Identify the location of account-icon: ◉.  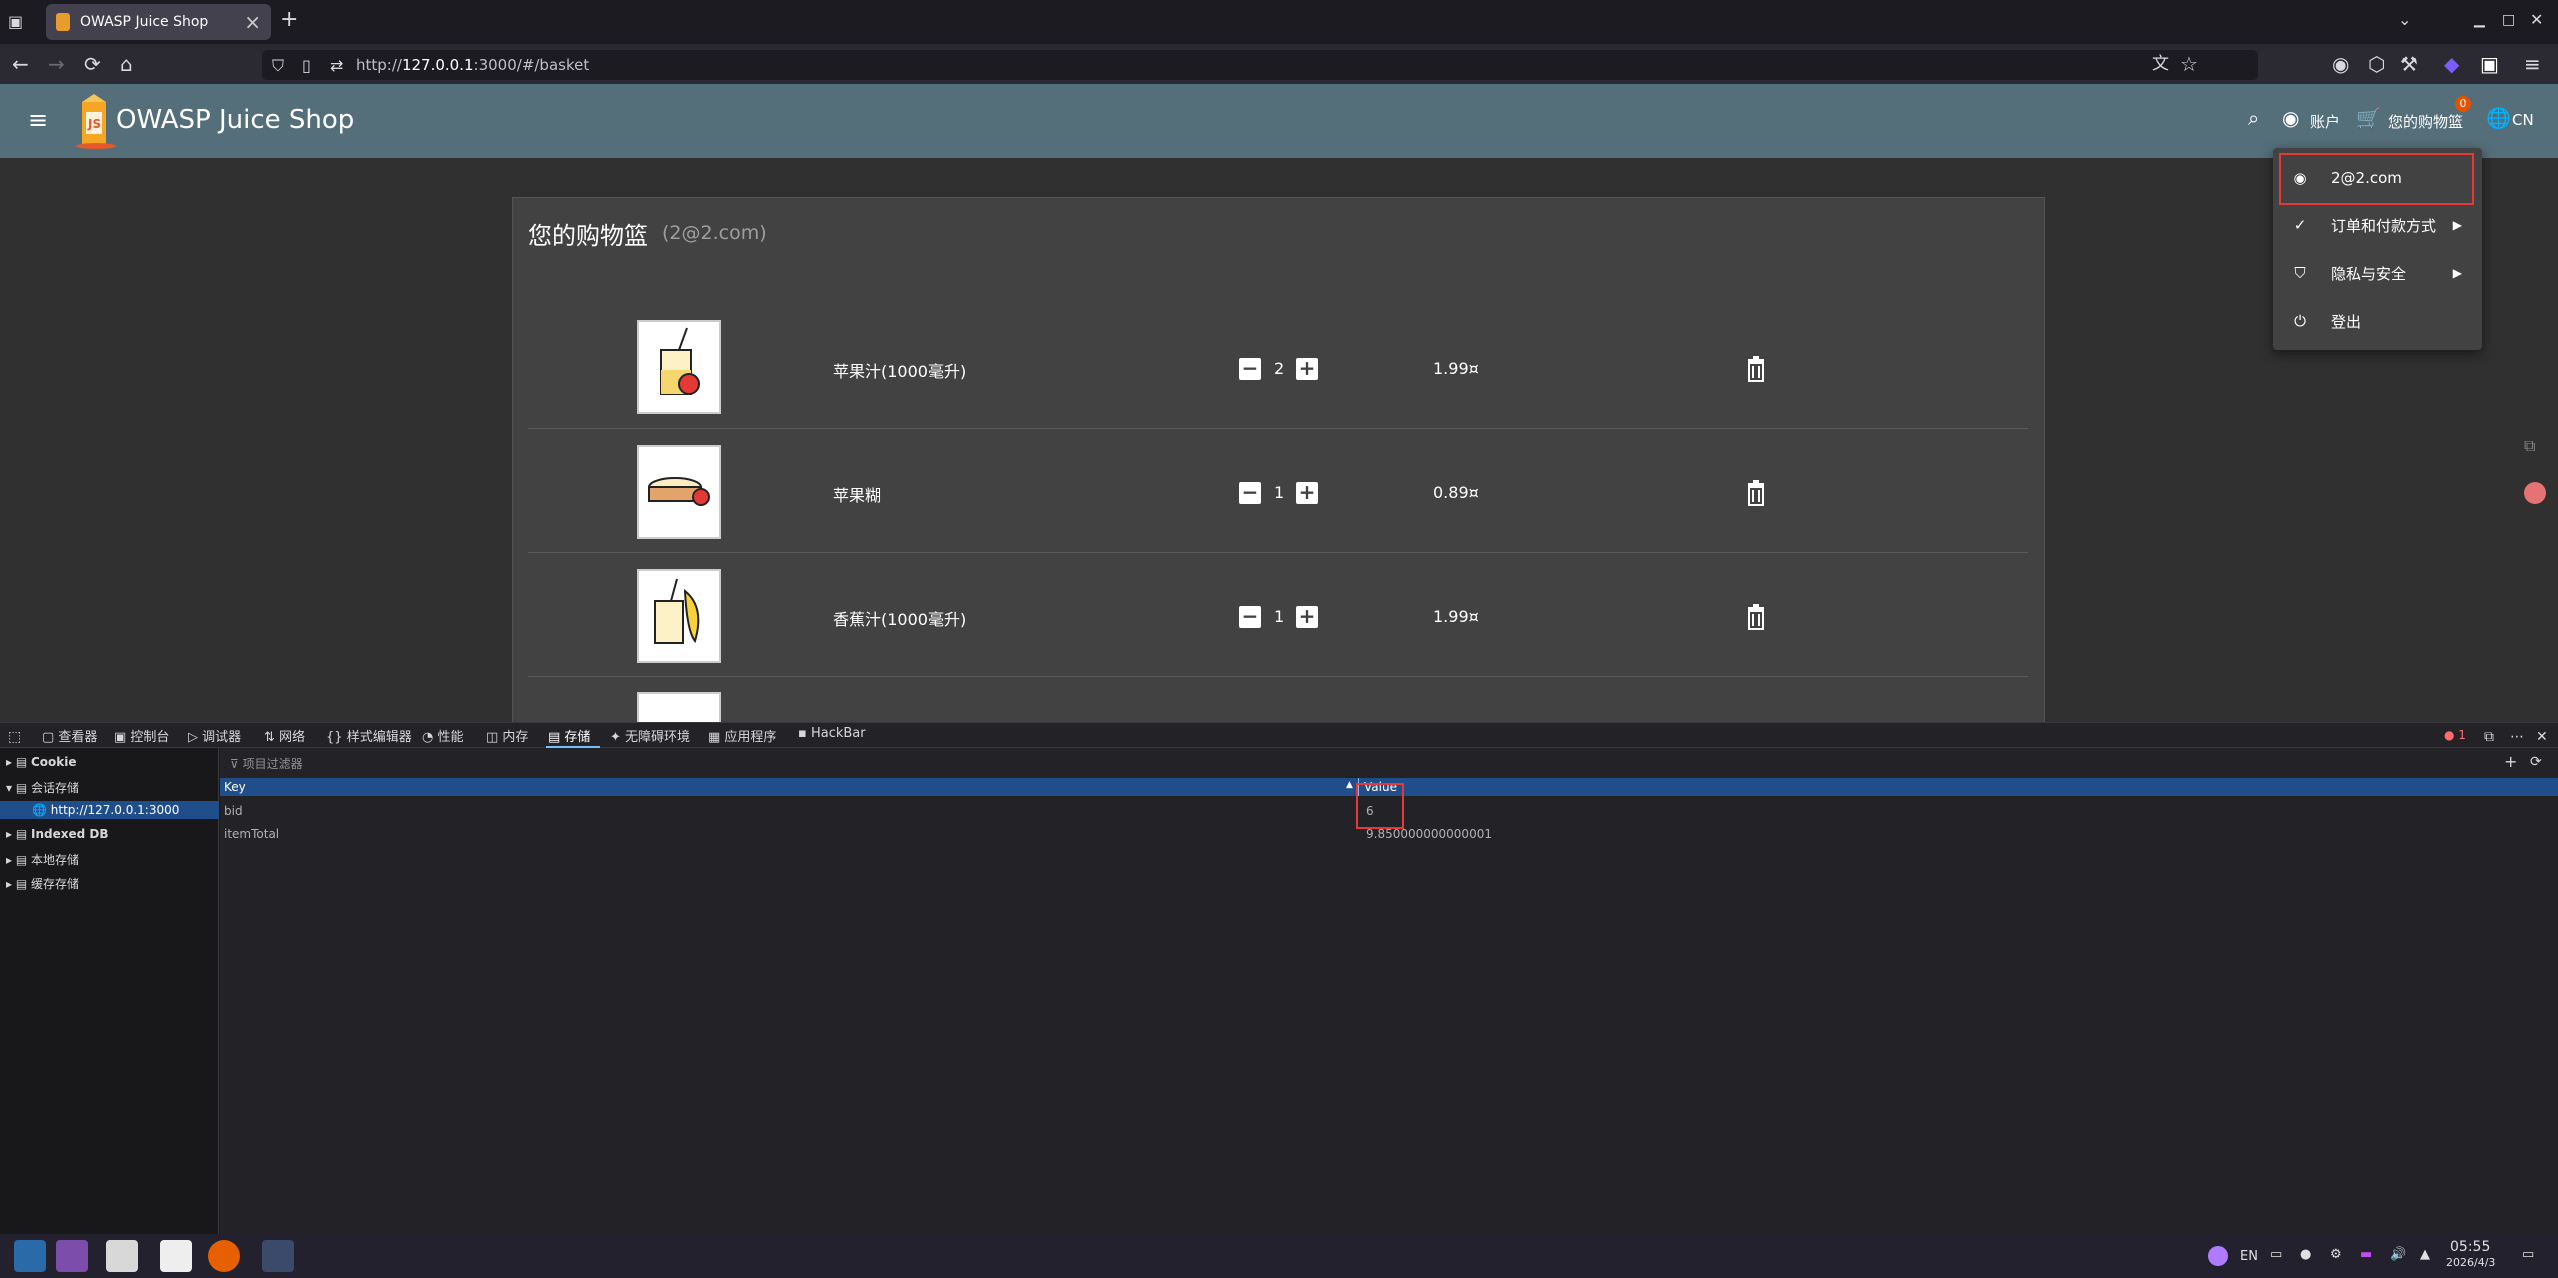
(2340, 64).